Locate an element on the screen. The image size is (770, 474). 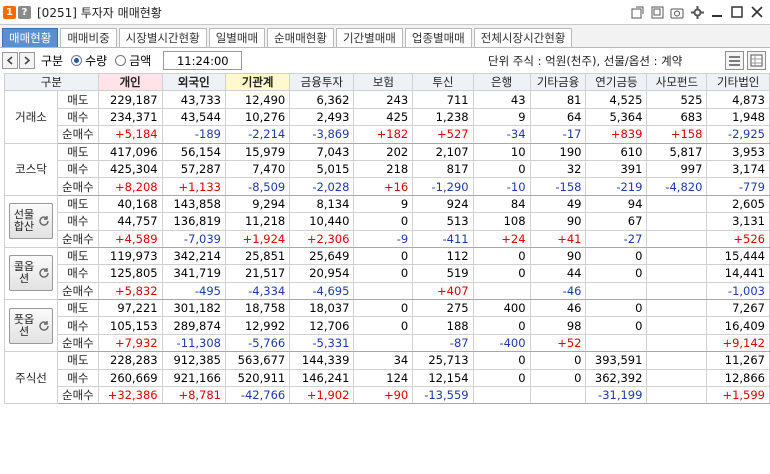
table-cell: 32 is located at coordinates (558, 169).